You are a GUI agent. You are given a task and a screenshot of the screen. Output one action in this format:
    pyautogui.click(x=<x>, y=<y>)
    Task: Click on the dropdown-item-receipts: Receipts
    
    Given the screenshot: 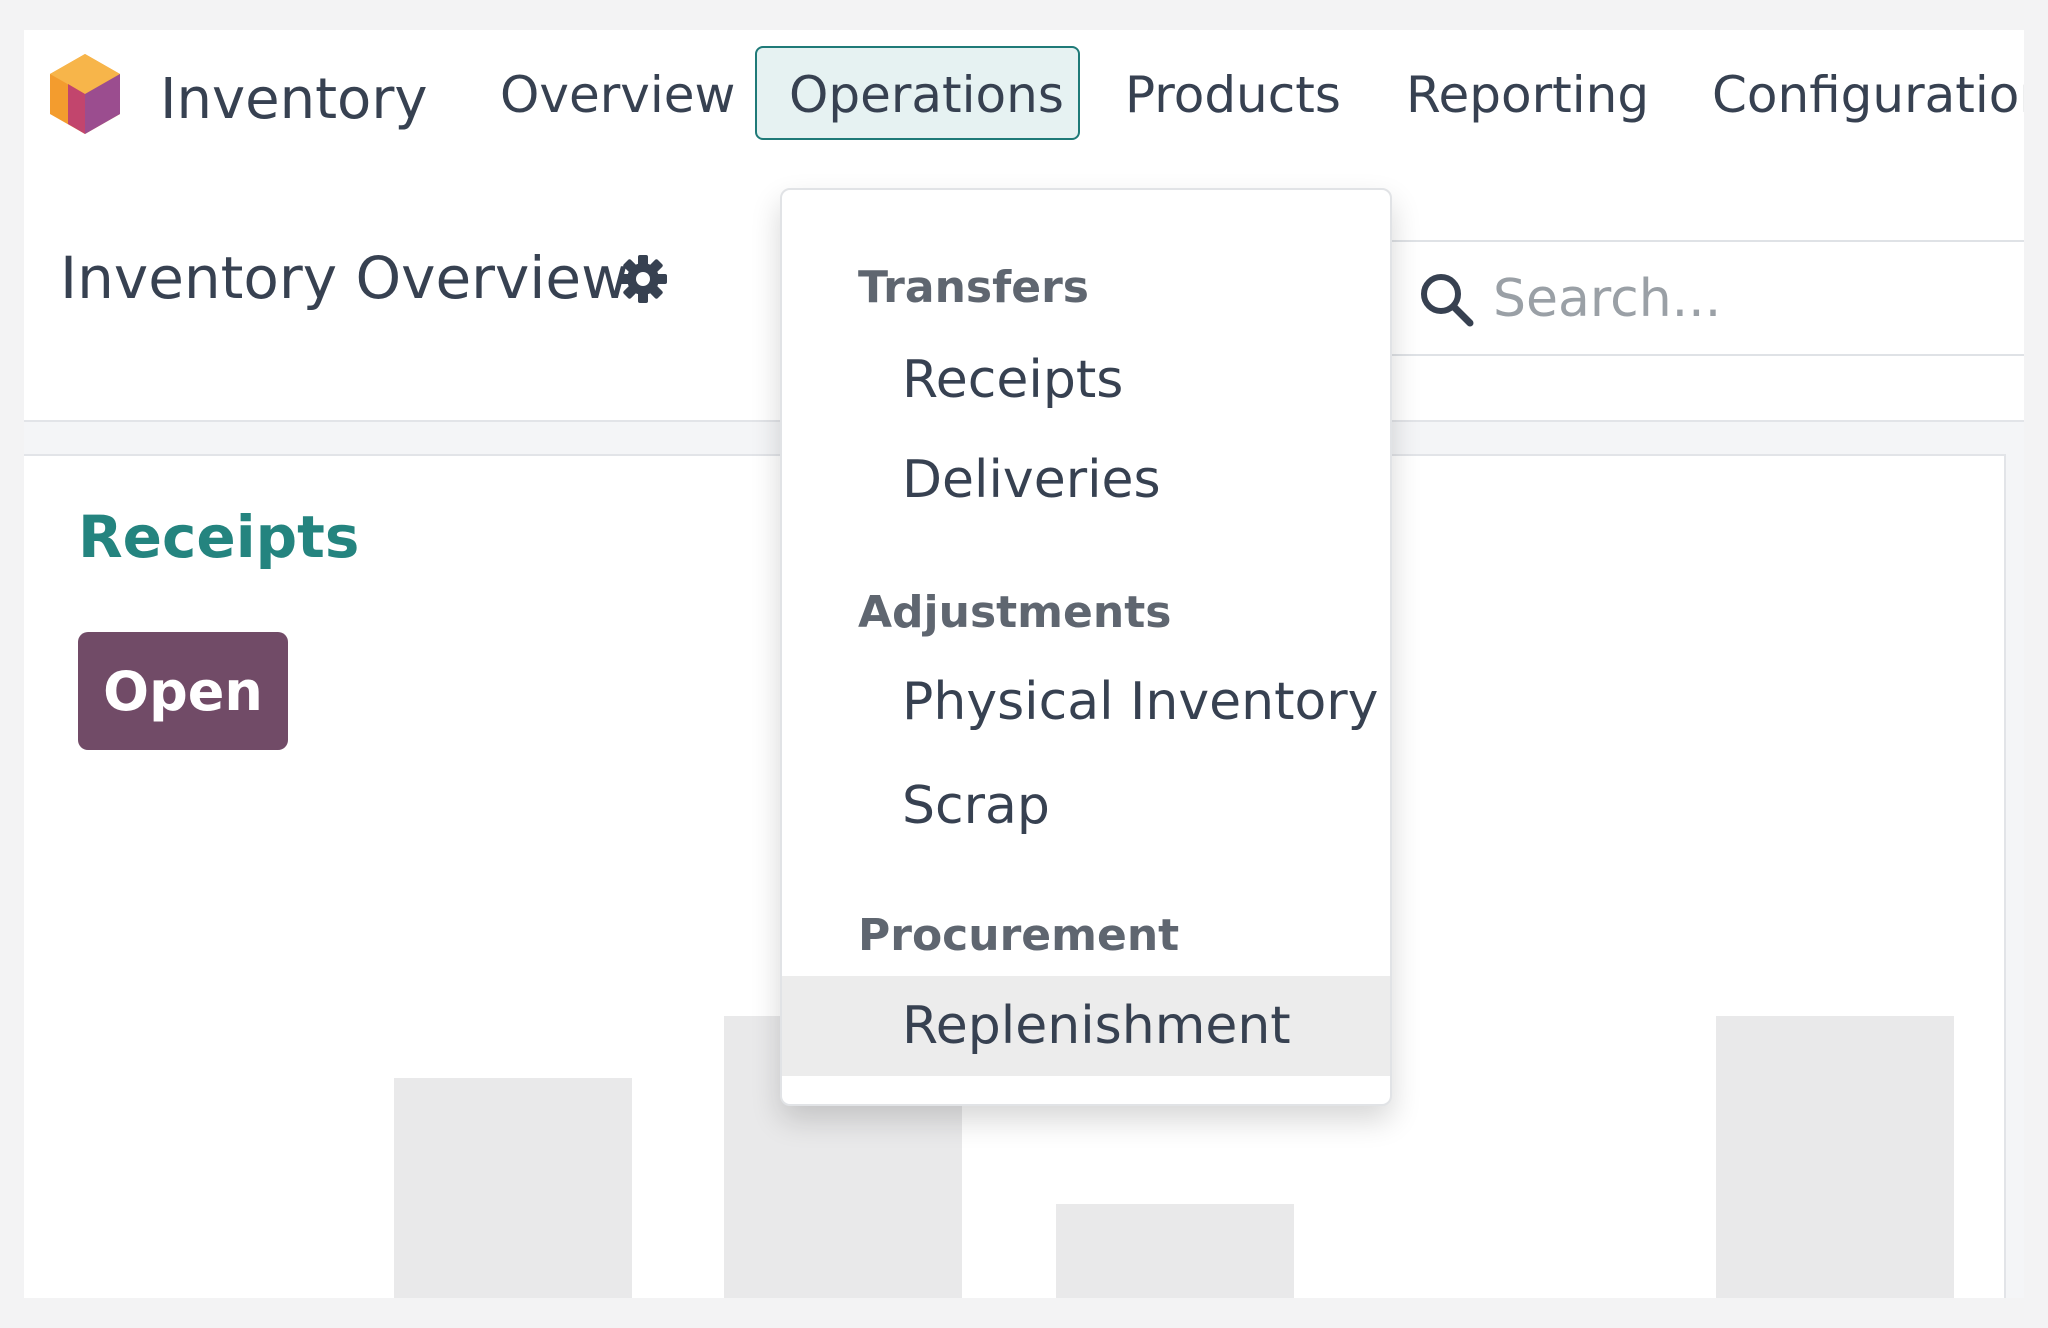 What is the action you would take?
    pyautogui.click(x=1086, y=380)
    